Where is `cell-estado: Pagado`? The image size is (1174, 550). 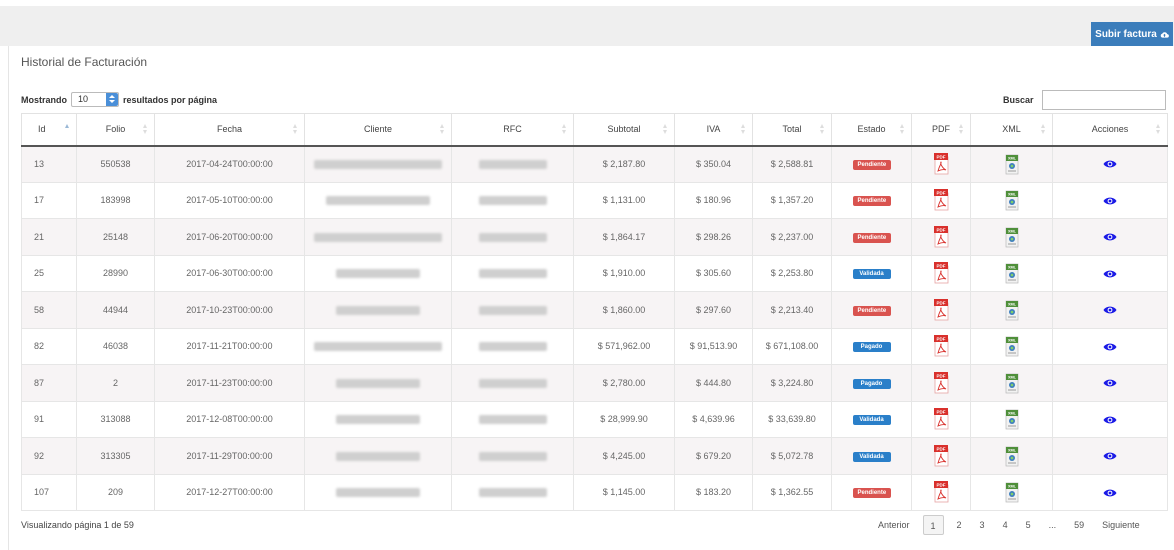 cell-estado: Pagado is located at coordinates (871, 383).